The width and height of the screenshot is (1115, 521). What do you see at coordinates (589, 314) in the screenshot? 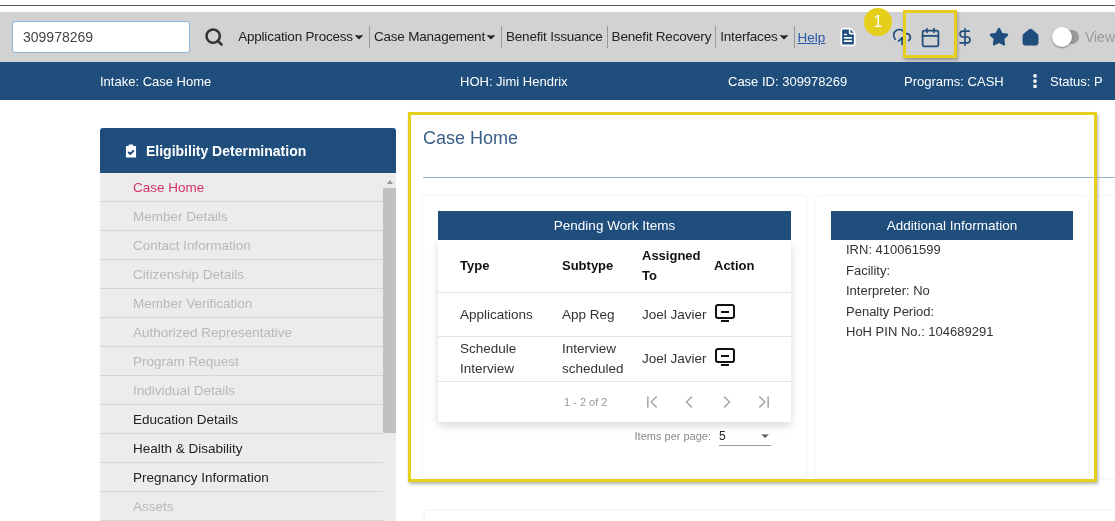
I see `table-cell-text: App Reg` at bounding box center [589, 314].